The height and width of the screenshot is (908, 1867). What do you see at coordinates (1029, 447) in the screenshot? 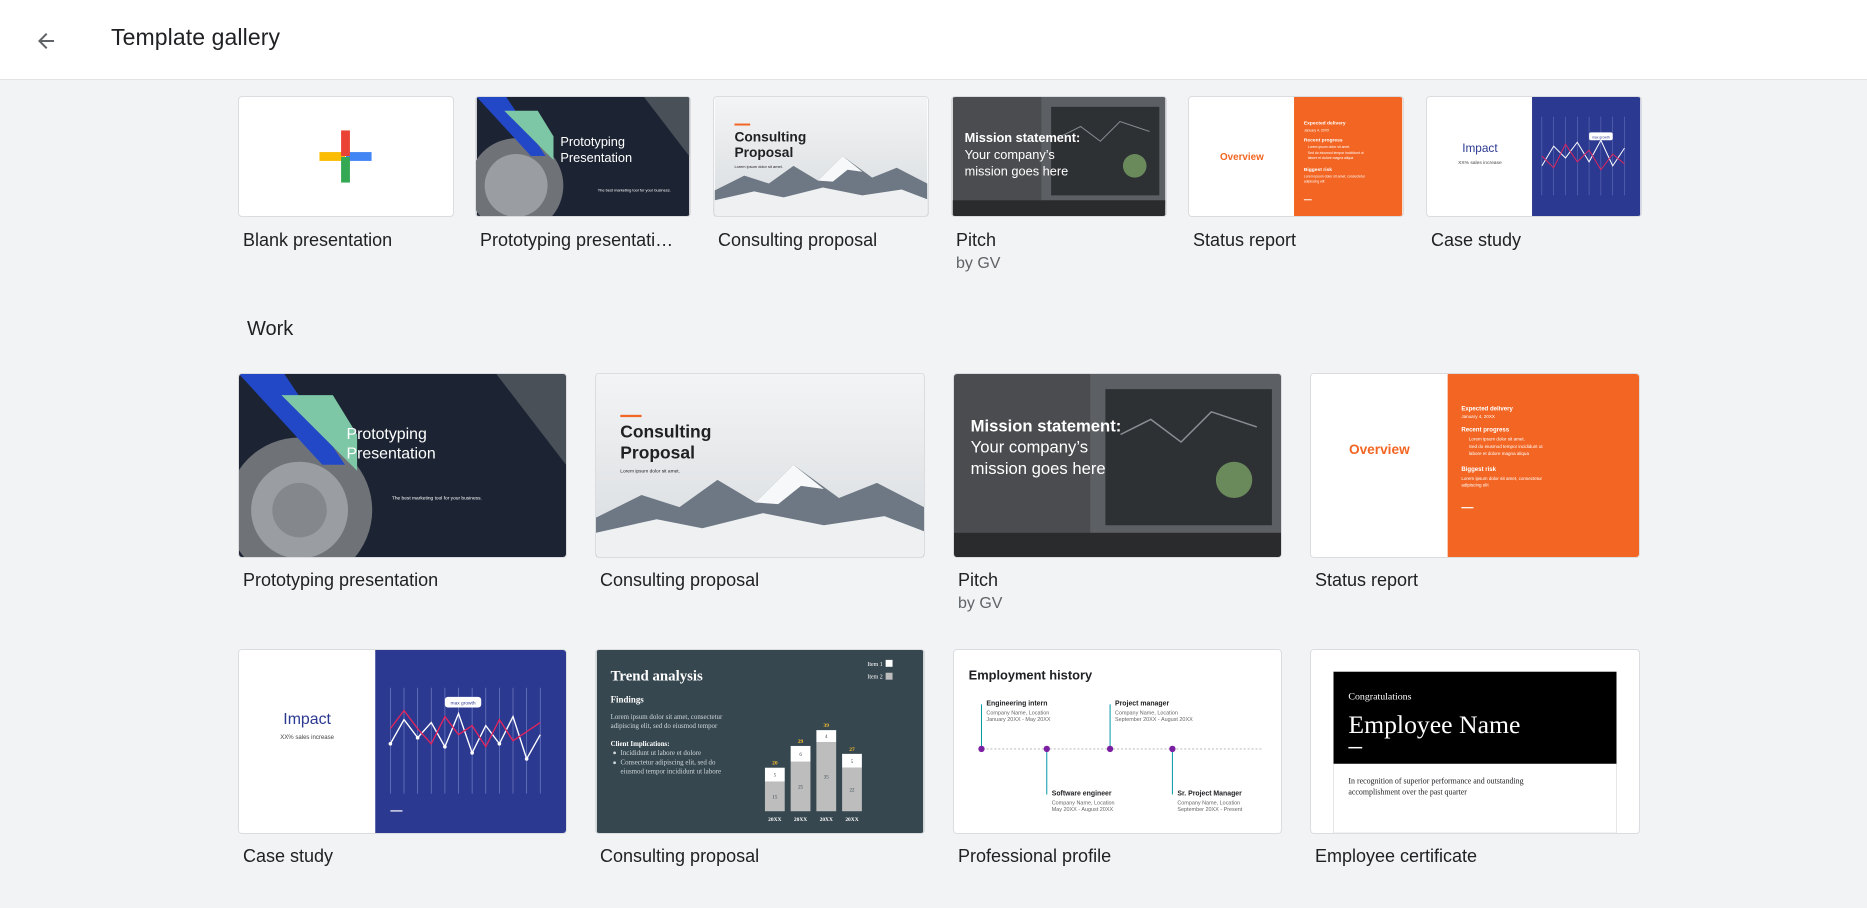
I see `svg-text: Your company’s` at bounding box center [1029, 447].